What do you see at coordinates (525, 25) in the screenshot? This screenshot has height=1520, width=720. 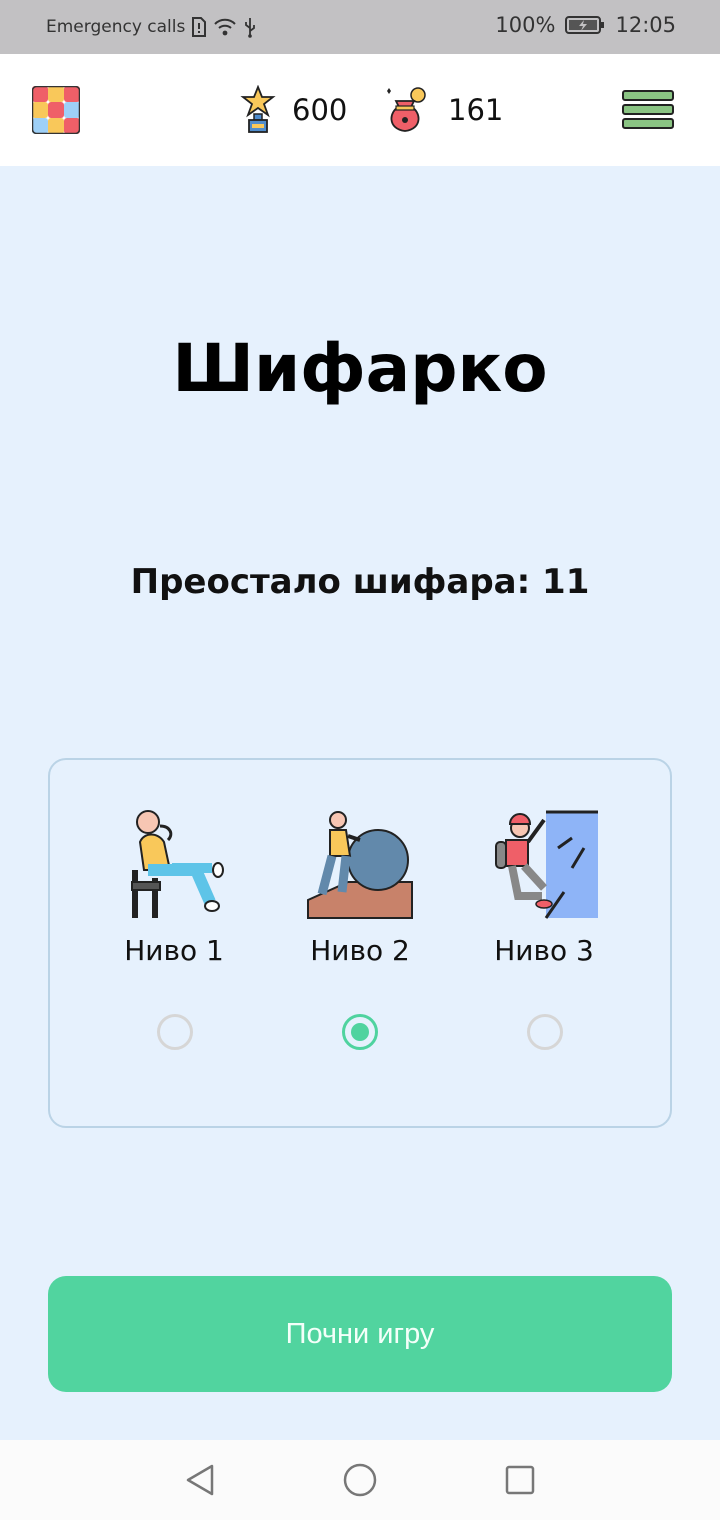 I see `battery-percent: 100%` at bounding box center [525, 25].